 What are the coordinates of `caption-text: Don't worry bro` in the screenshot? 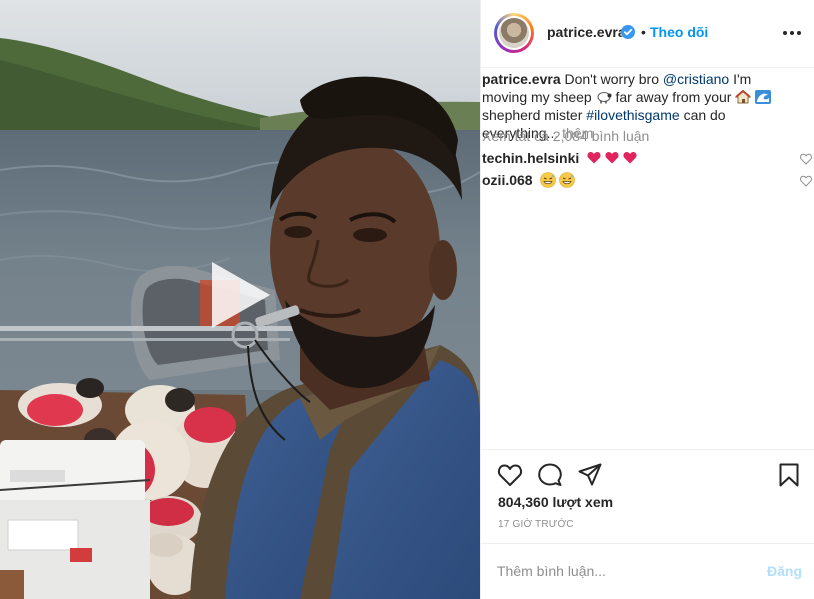 It's located at (611, 79).